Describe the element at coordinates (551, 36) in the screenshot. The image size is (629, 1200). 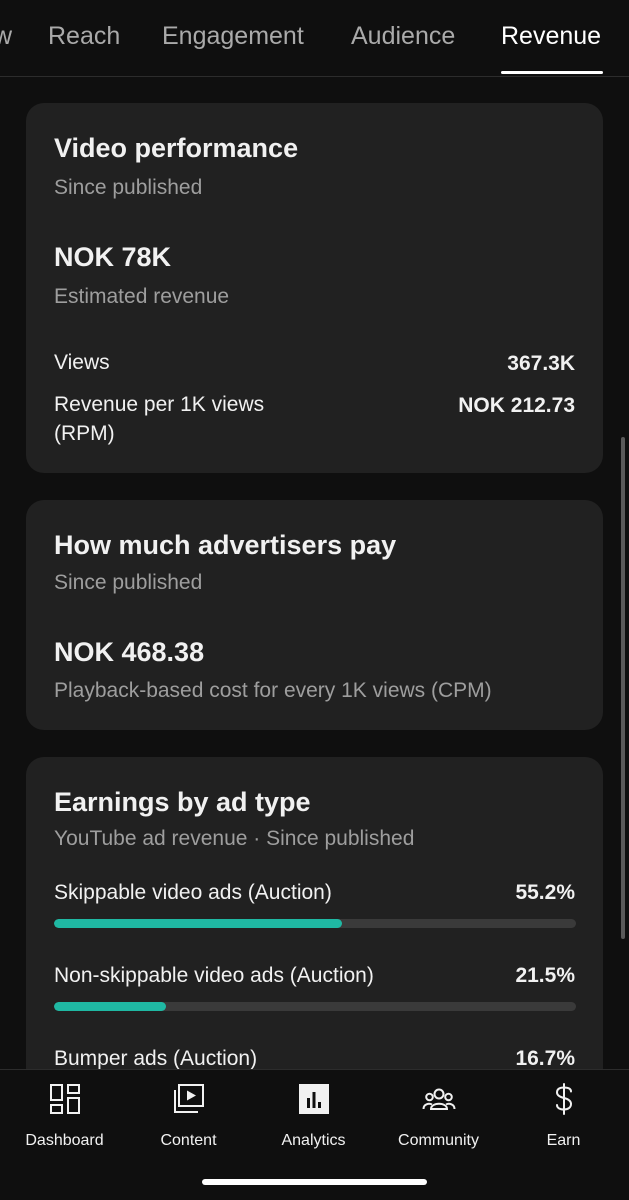
I see `tab-revenue: Revenue` at that location.